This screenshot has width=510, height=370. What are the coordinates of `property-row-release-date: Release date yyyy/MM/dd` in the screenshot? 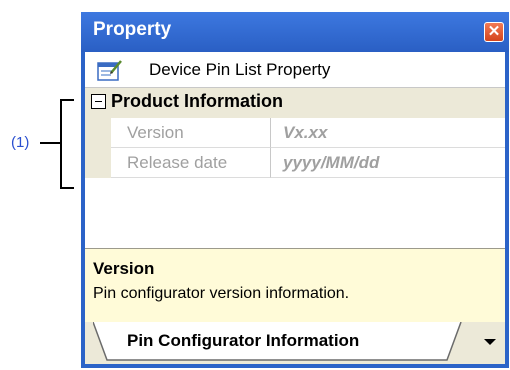 It's located at (295, 163).